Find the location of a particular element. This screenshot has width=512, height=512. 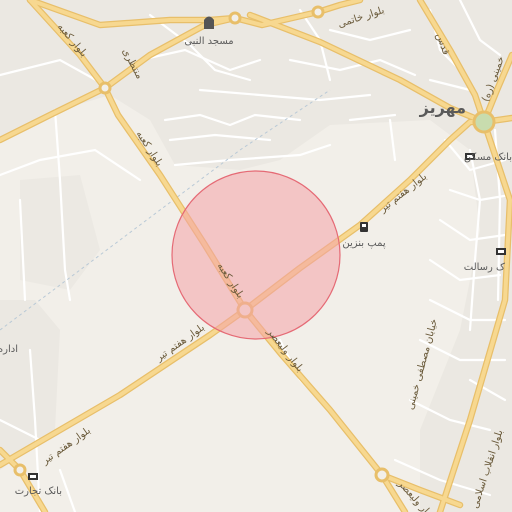

bank-maskan-label: بانک مسکن is located at coordinates (488, 157).